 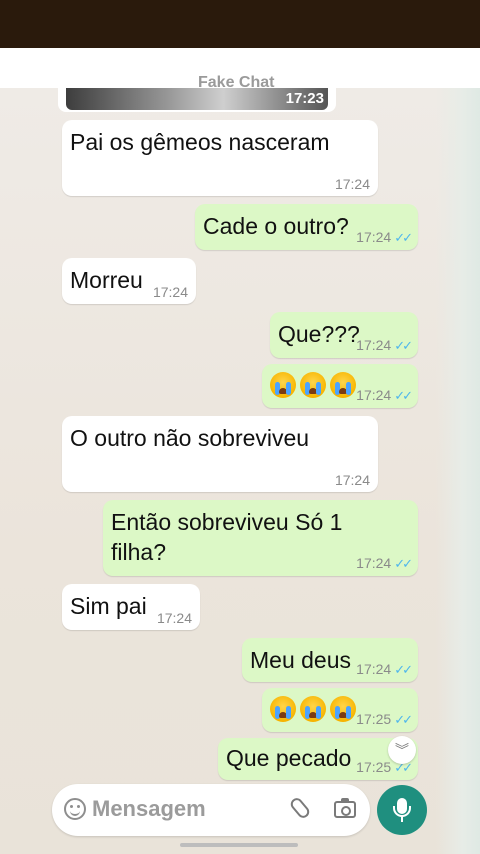 What do you see at coordinates (345, 808) in the screenshot?
I see `camera-icon` at bounding box center [345, 808].